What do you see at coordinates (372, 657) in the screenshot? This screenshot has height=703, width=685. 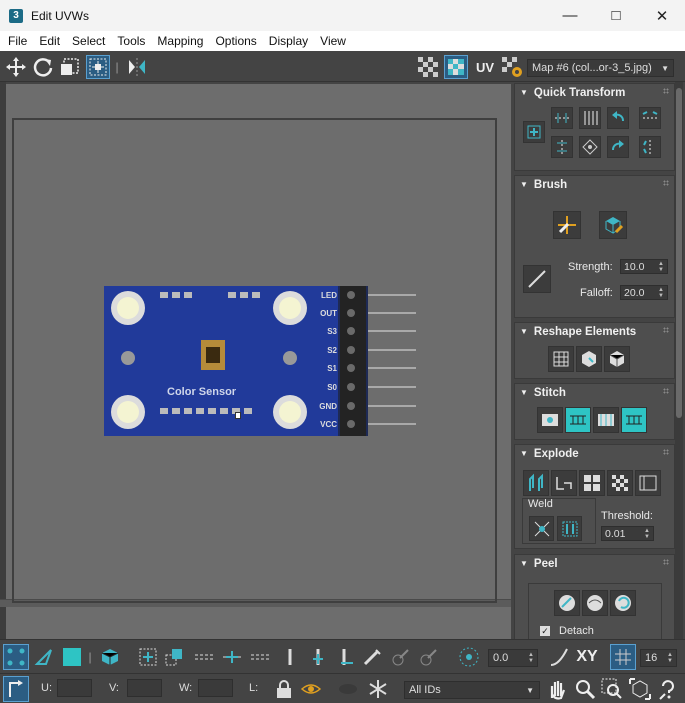 I see `paint-select-icon` at bounding box center [372, 657].